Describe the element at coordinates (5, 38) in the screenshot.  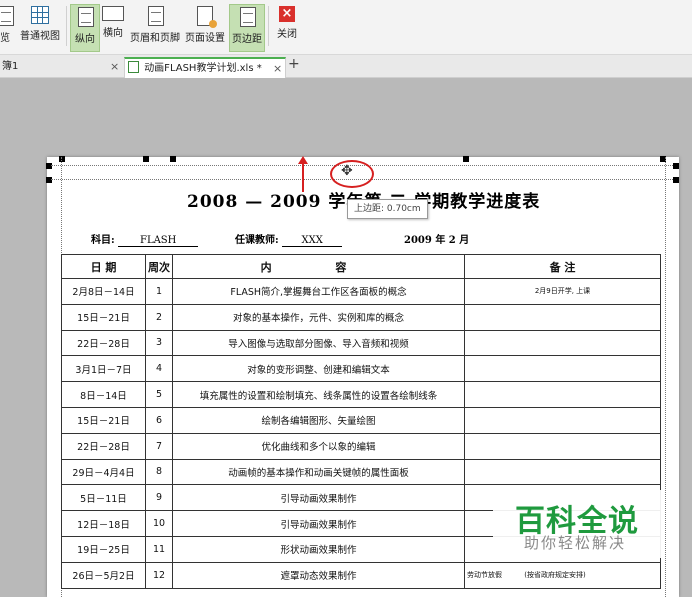
I see `preview-label: 览` at that location.